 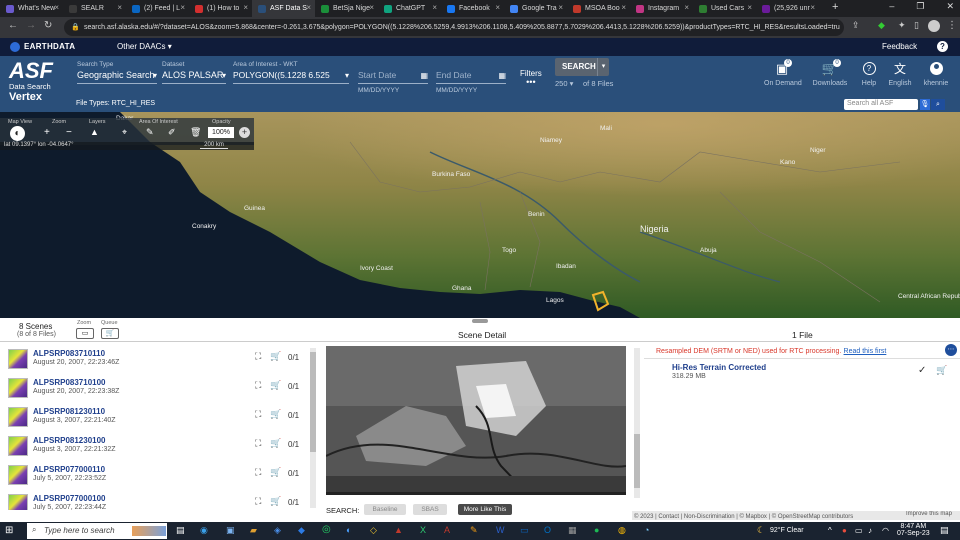 I want to click on dataset-select: ALOS PALSAR ▾, so click(x=194, y=77).